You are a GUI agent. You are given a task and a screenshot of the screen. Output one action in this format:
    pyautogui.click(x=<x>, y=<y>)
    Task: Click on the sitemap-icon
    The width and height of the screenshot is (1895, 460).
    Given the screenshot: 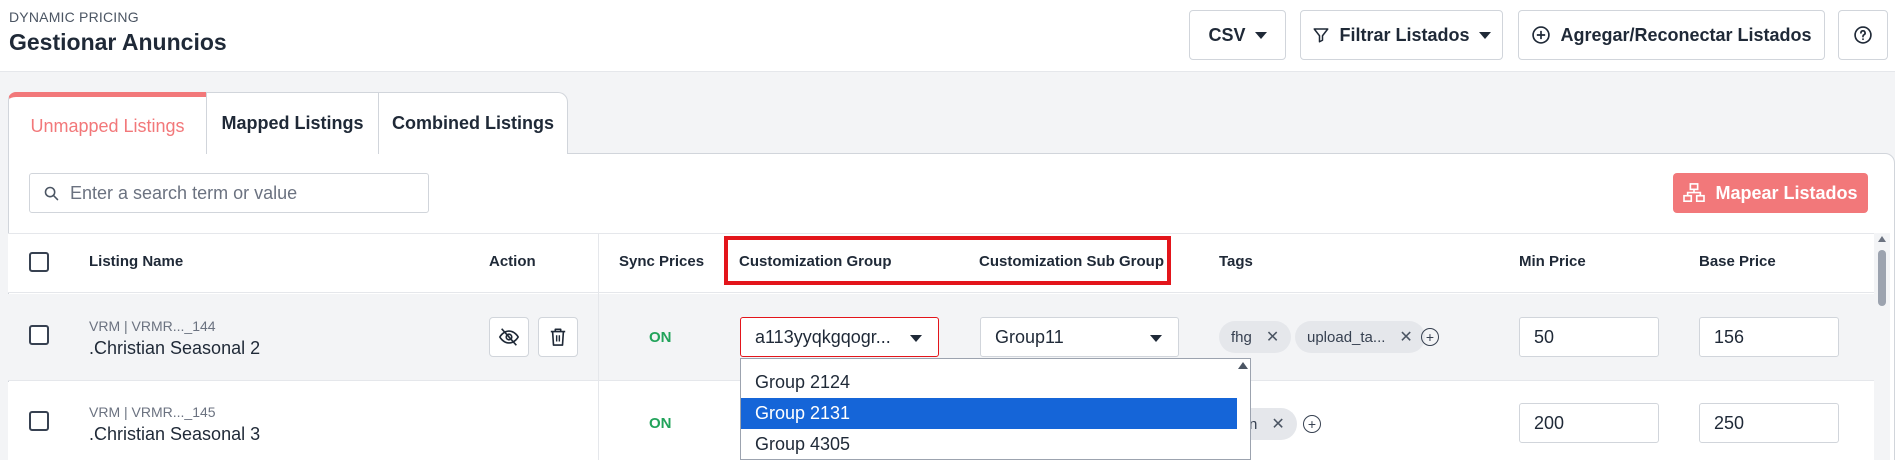 What is the action you would take?
    pyautogui.click(x=1694, y=192)
    